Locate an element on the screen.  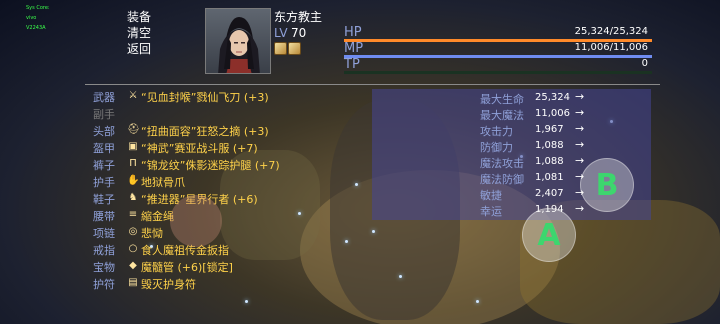
helmet-icon: ⛑ is located at coordinates (133, 129).